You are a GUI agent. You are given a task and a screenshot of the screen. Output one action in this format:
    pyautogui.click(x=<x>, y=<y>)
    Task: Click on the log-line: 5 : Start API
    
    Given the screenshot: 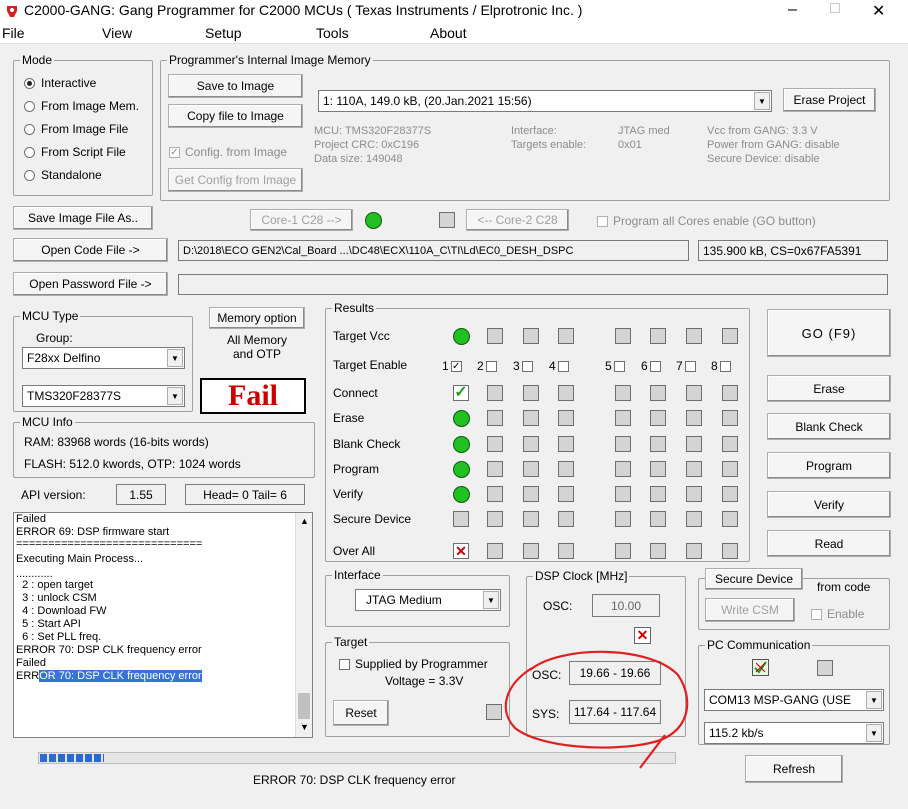 What is the action you would take?
    pyautogui.click(x=48, y=624)
    